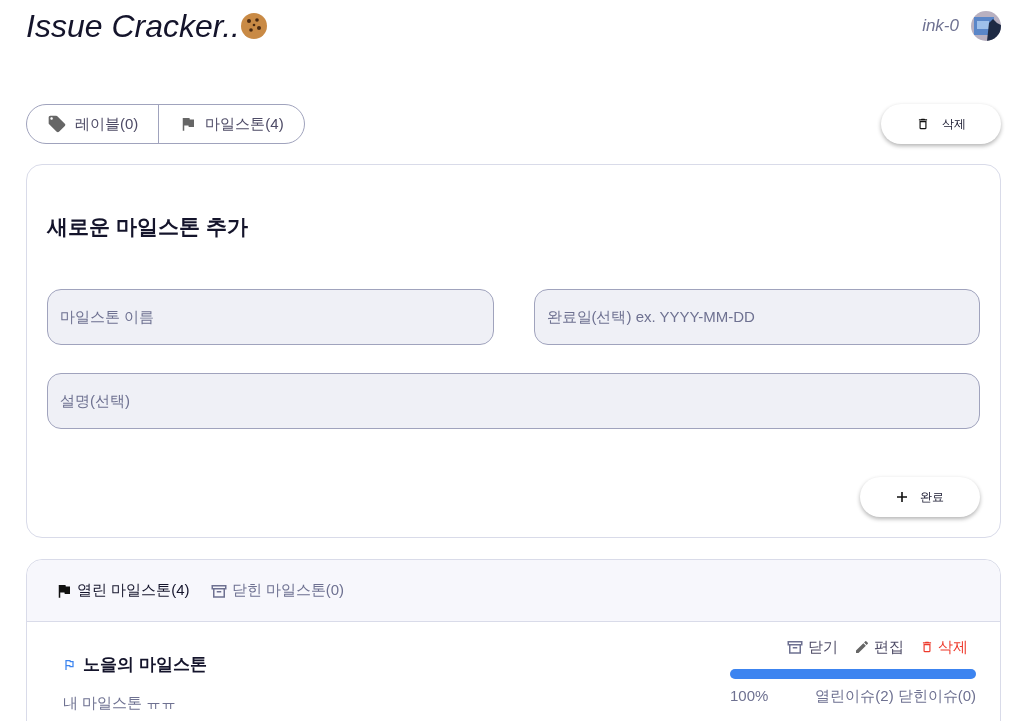 This screenshot has width=1027, height=721. I want to click on archive-icon, so click(795, 647).